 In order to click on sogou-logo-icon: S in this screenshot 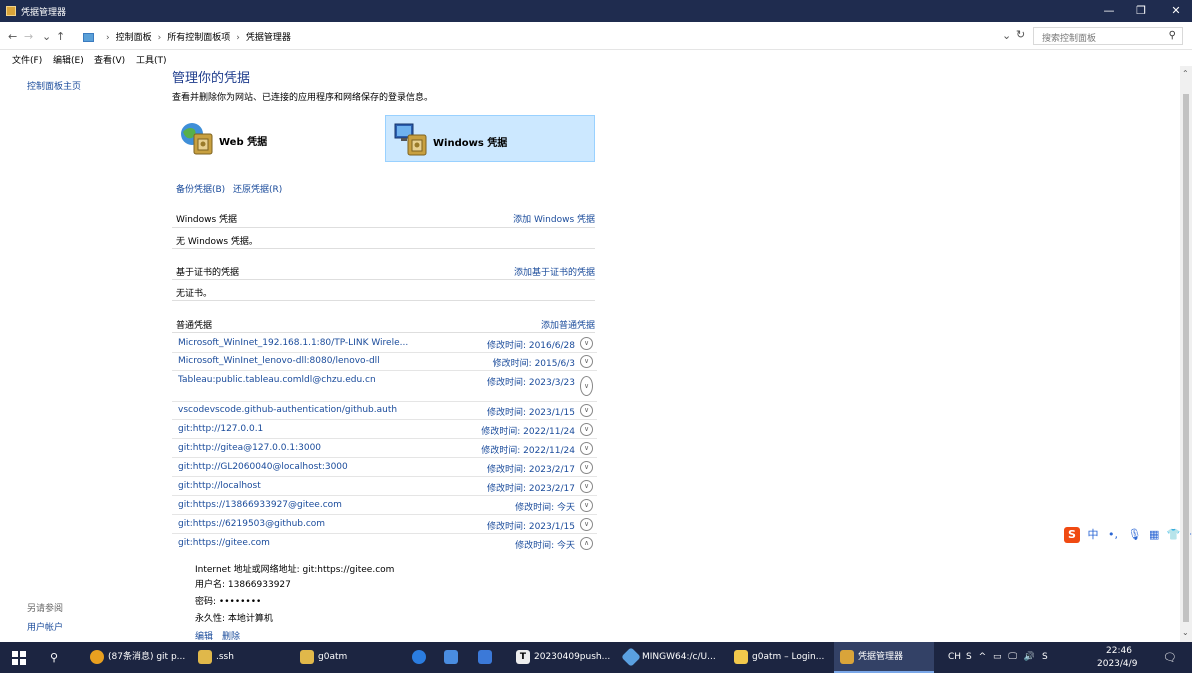, I will do `click(1072, 535)`.